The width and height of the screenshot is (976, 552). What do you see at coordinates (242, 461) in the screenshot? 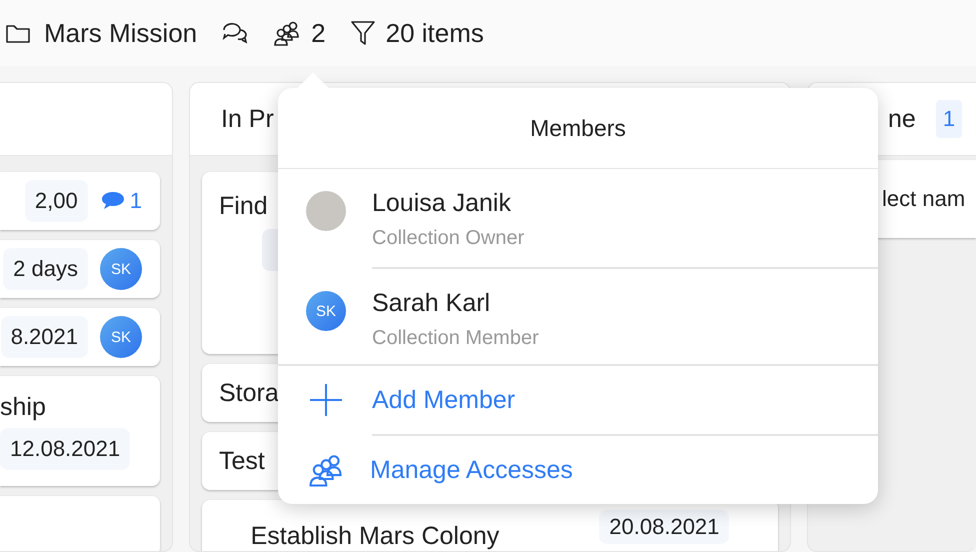
I see `card-title: Test` at bounding box center [242, 461].